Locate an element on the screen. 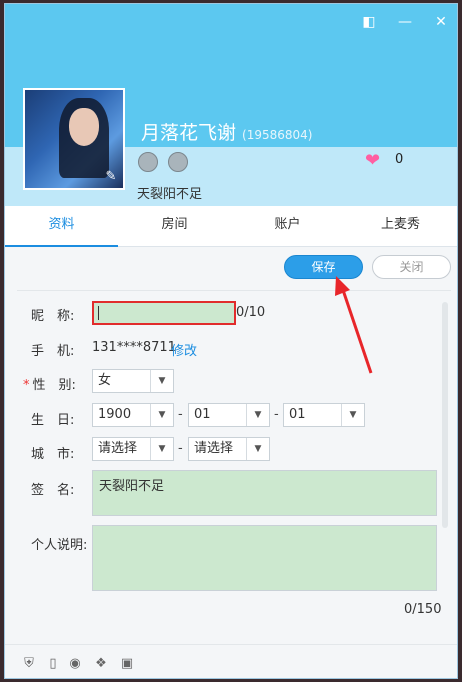  required-mark: * is located at coordinates (26, 385).